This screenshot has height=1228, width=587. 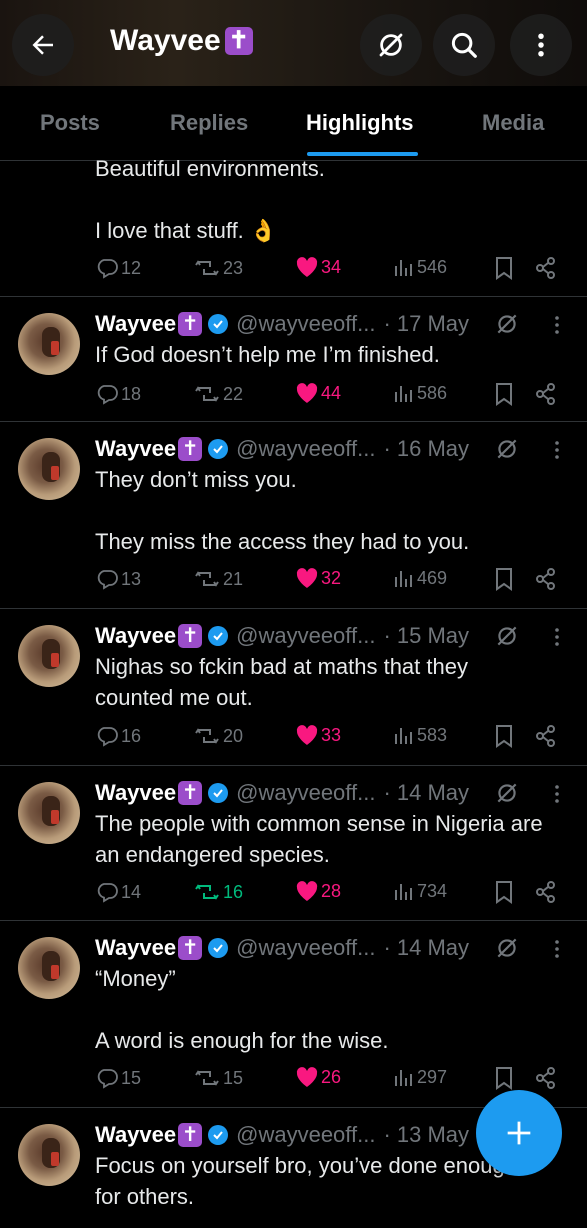 What do you see at coordinates (233, 735) in the screenshot?
I see `repost-count: 20` at bounding box center [233, 735].